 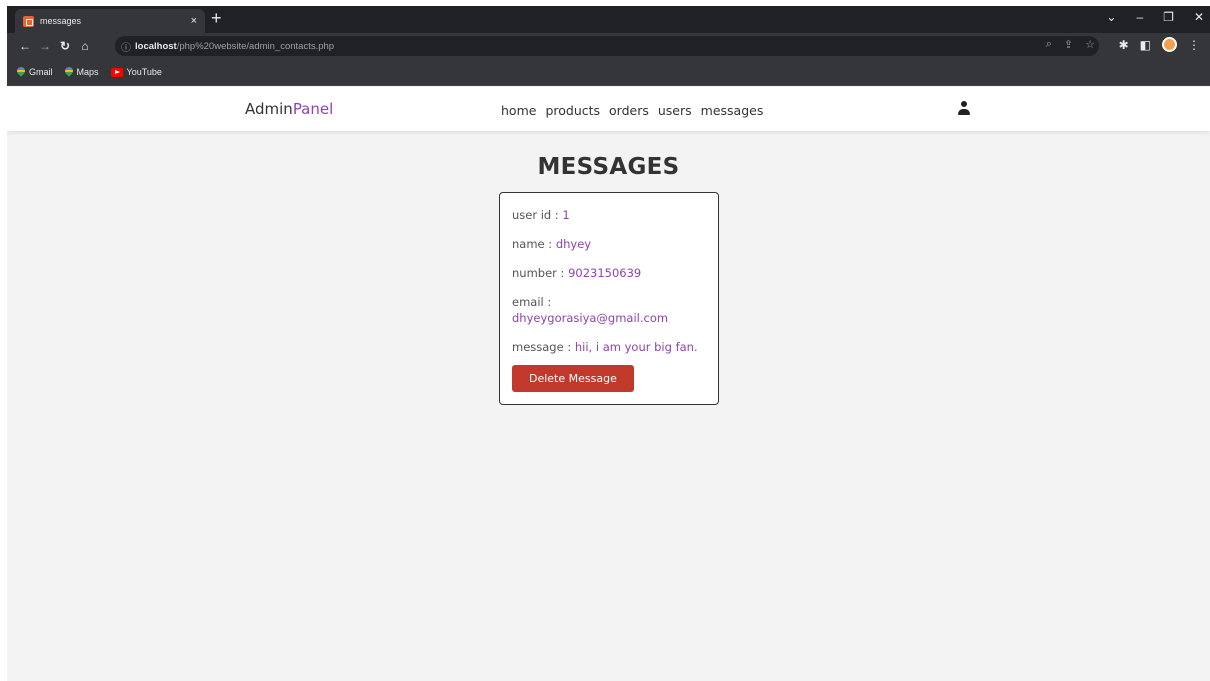 I want to click on logo-accent: Panel, so click(x=313, y=109).